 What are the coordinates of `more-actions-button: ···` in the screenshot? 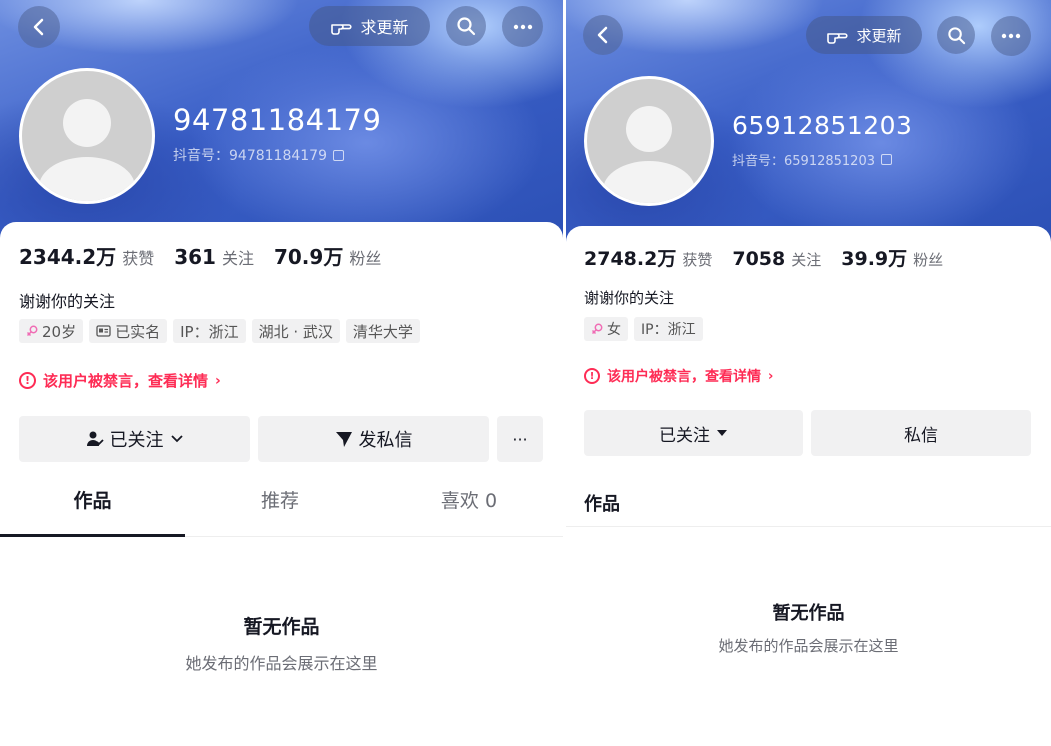 It's located at (520, 439).